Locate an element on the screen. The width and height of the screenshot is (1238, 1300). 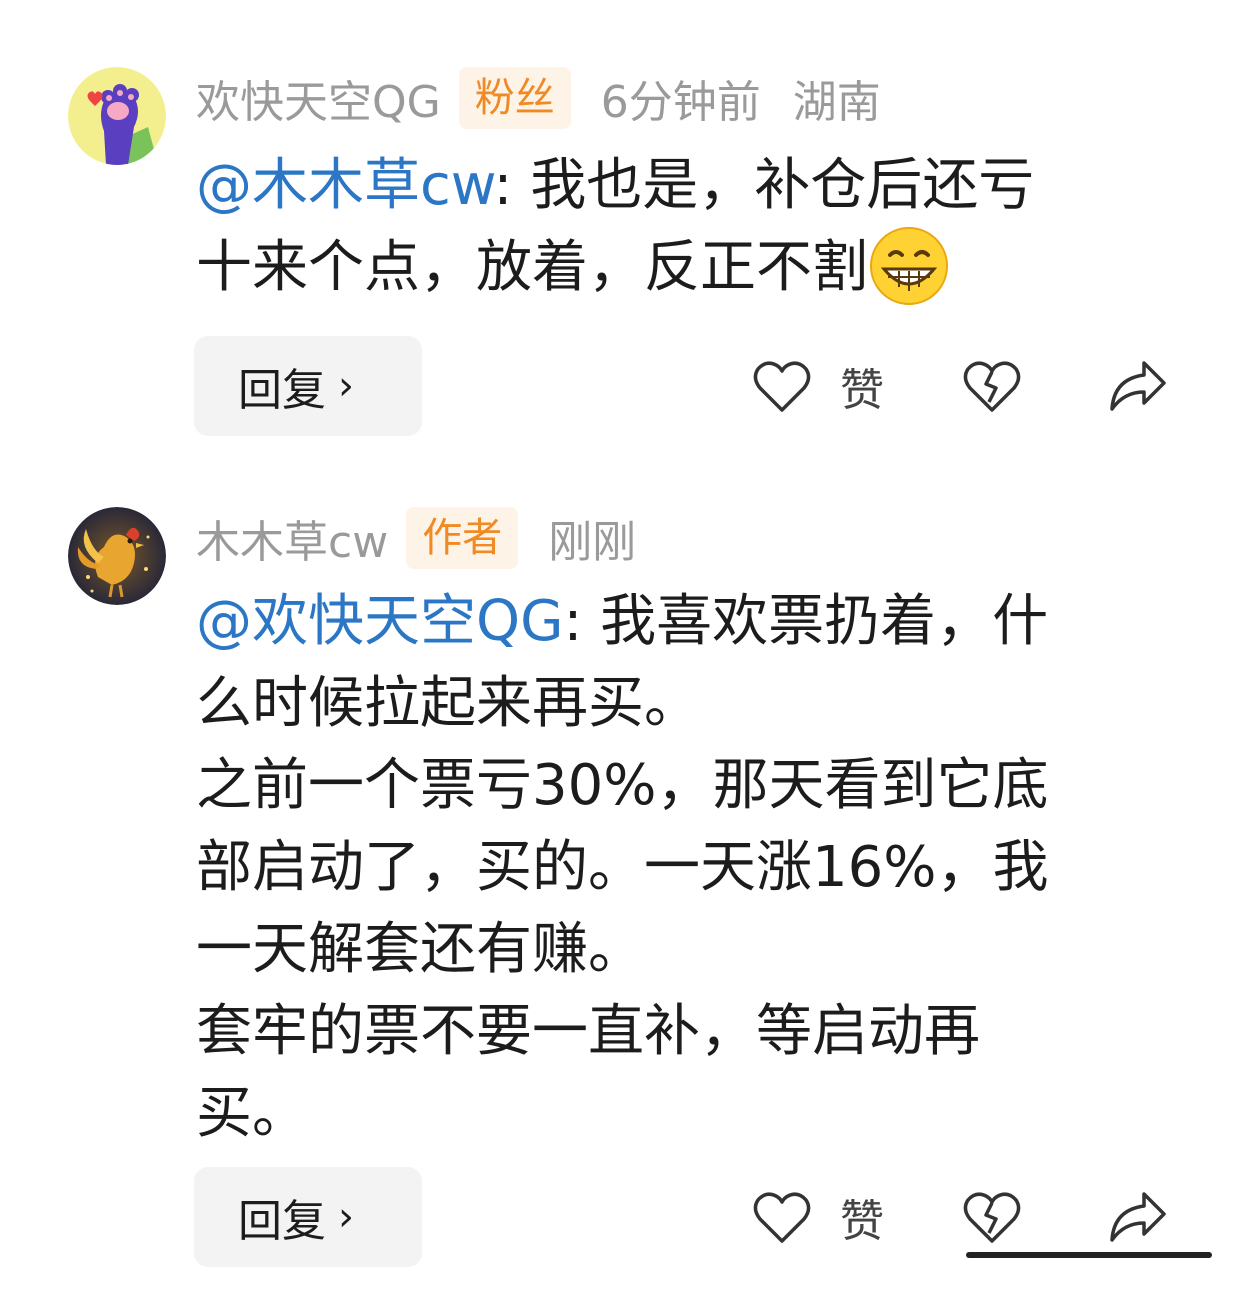
author-badge: 作者 is located at coordinates (462, 538).